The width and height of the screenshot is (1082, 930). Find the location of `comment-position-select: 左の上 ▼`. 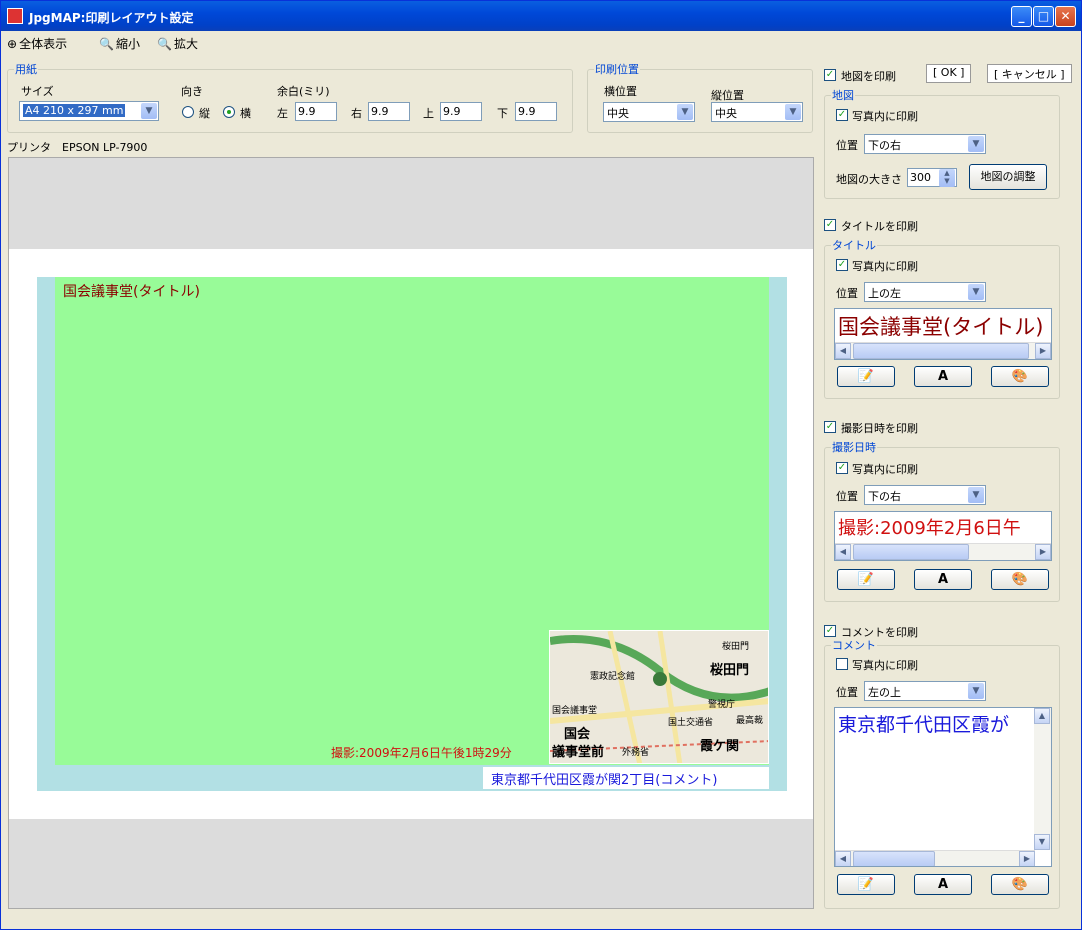

comment-position-select: 左の上 ▼ is located at coordinates (925, 691).